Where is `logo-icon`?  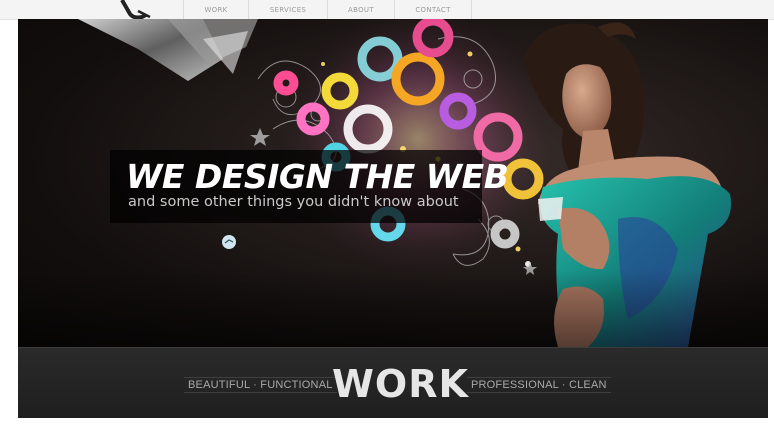 logo-icon is located at coordinates (136, 9).